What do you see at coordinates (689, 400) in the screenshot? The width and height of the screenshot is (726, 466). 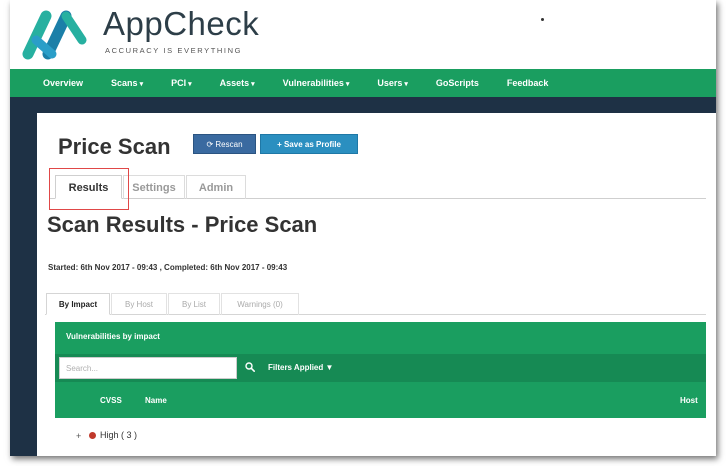 I see `column-header-host: Host` at bounding box center [689, 400].